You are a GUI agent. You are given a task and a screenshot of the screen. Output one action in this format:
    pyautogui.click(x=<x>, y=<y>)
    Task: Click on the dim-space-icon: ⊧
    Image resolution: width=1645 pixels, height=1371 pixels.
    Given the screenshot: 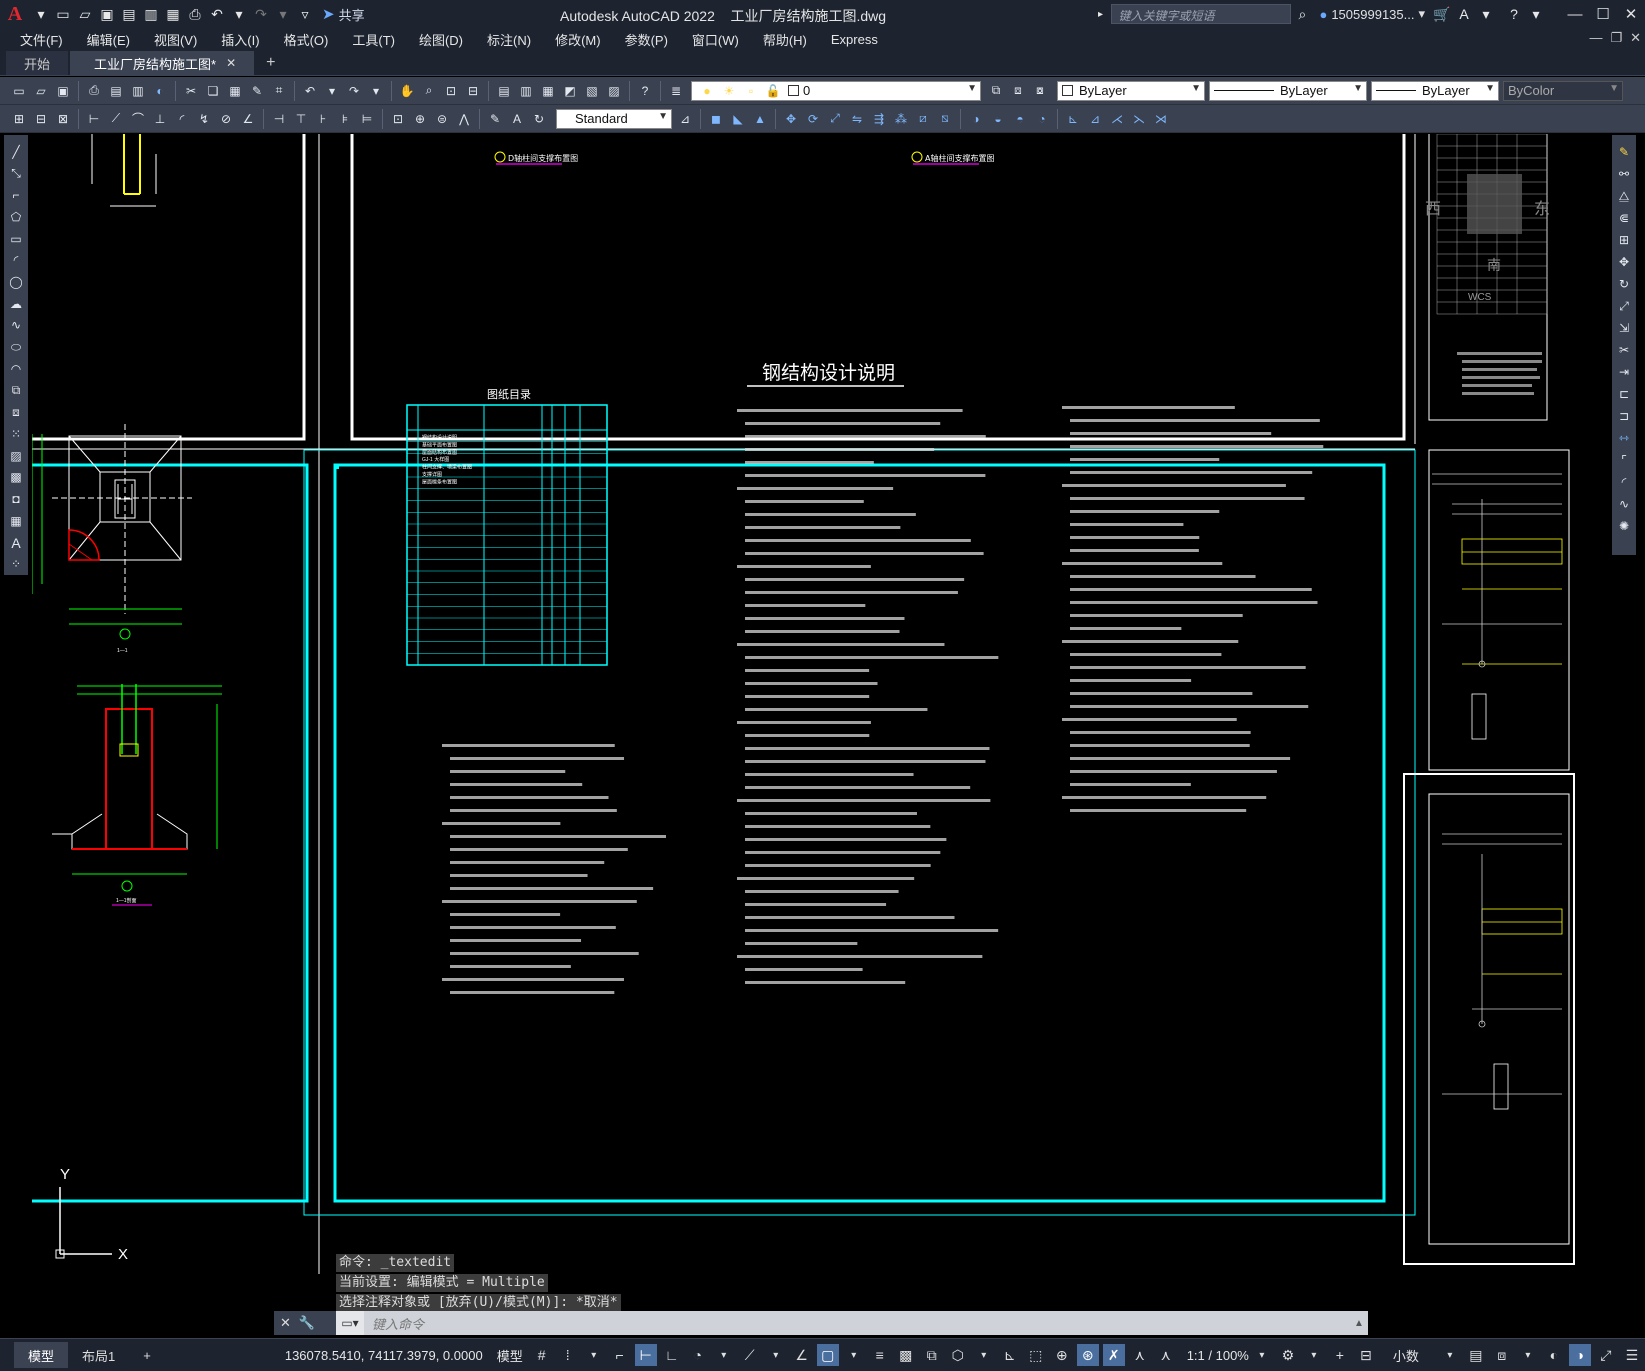 What is the action you would take?
    pyautogui.click(x=345, y=119)
    